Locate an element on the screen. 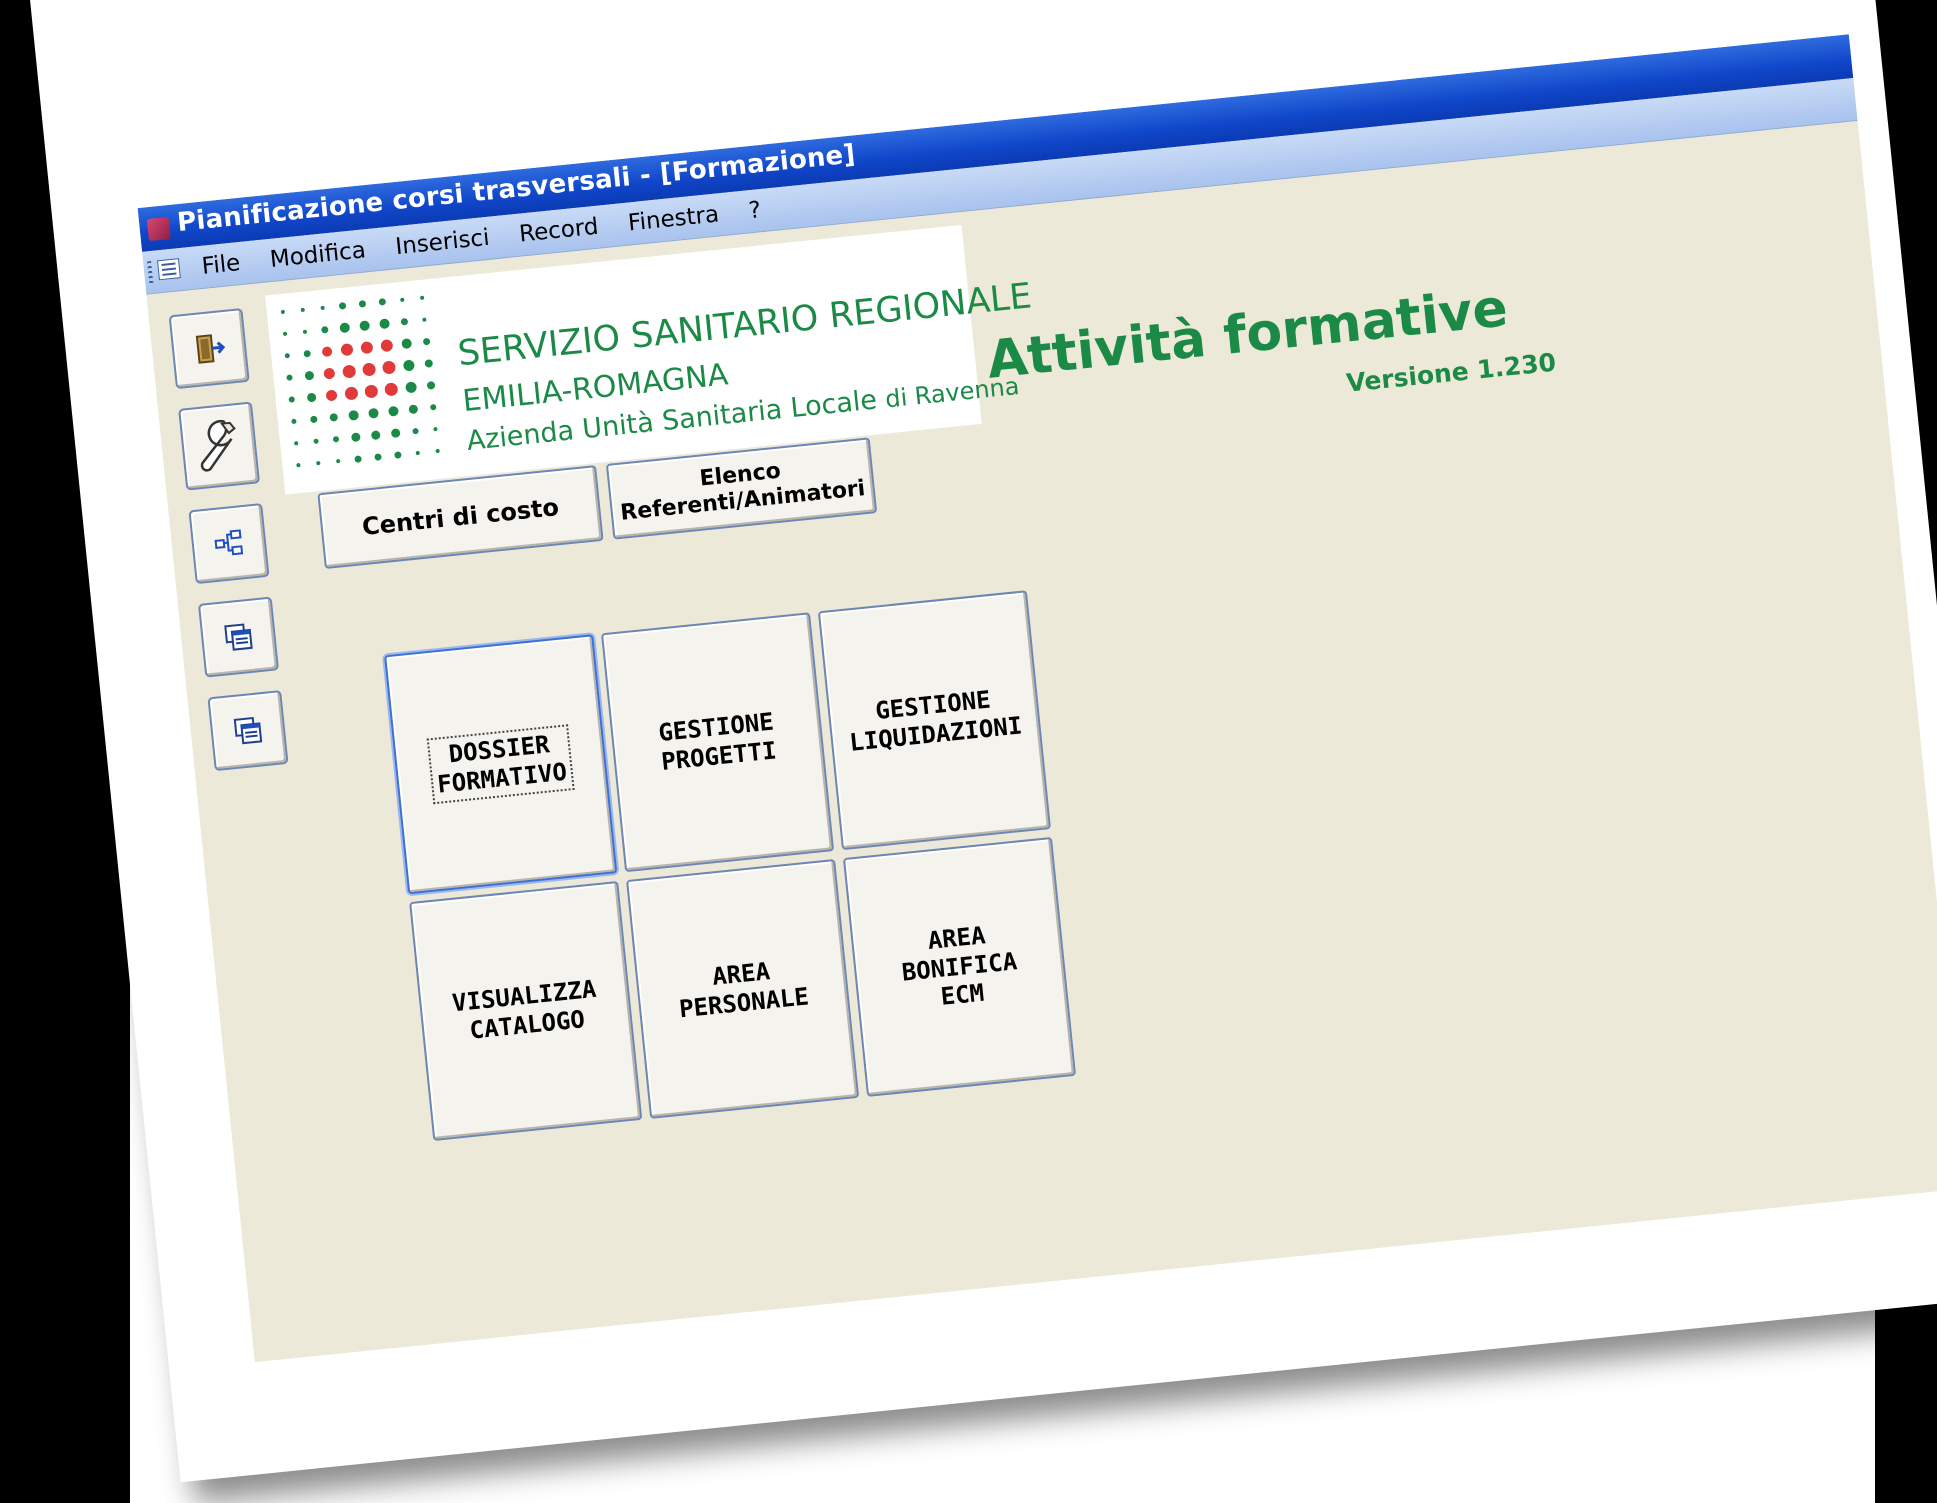  area-bonifica-ecm-label: AREA BONIFICA ECM is located at coordinates (959, 966).